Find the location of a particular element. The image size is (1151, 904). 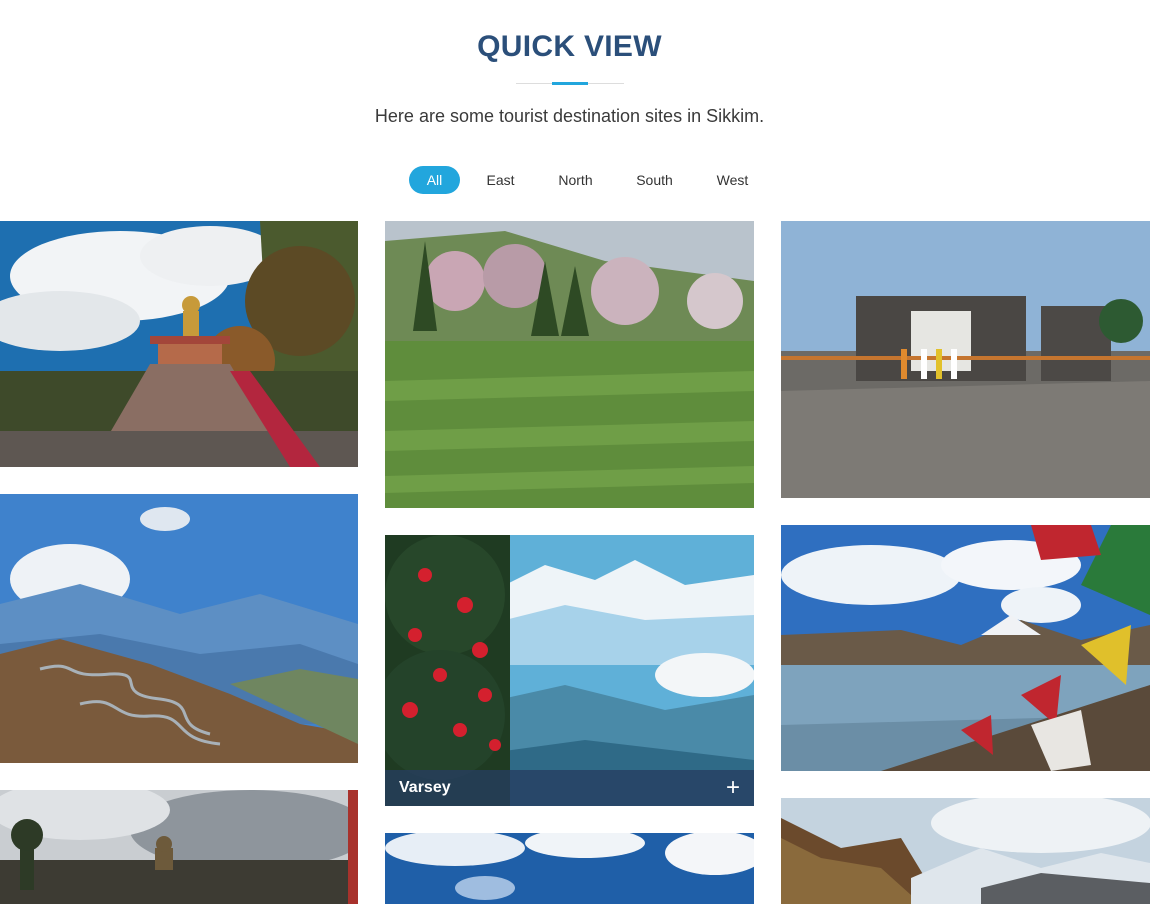

gallery-item-buddha-statue is located at coordinates (179, 344).